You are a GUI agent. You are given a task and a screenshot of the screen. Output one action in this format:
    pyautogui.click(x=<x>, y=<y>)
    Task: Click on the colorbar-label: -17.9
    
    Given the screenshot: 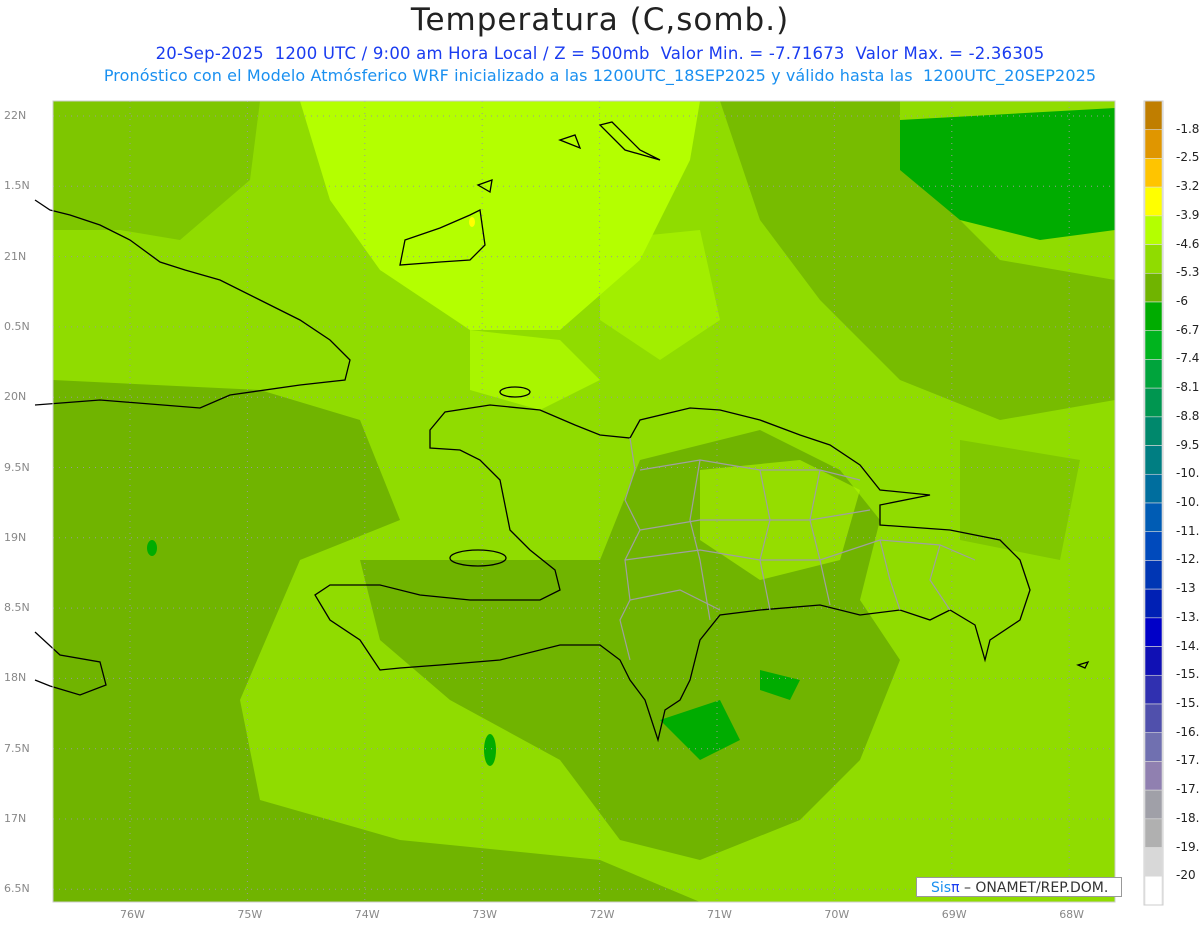 What is the action you would take?
    pyautogui.click(x=1188, y=789)
    